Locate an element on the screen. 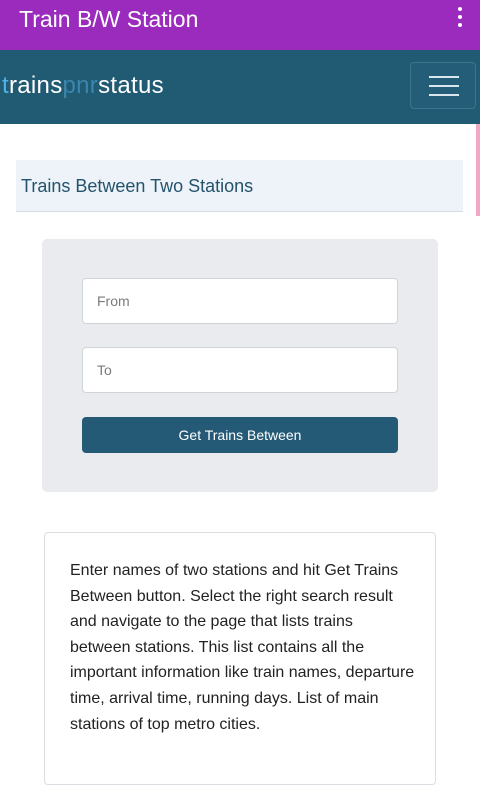  section-title: Trains Between Two Stations is located at coordinates (137, 186).